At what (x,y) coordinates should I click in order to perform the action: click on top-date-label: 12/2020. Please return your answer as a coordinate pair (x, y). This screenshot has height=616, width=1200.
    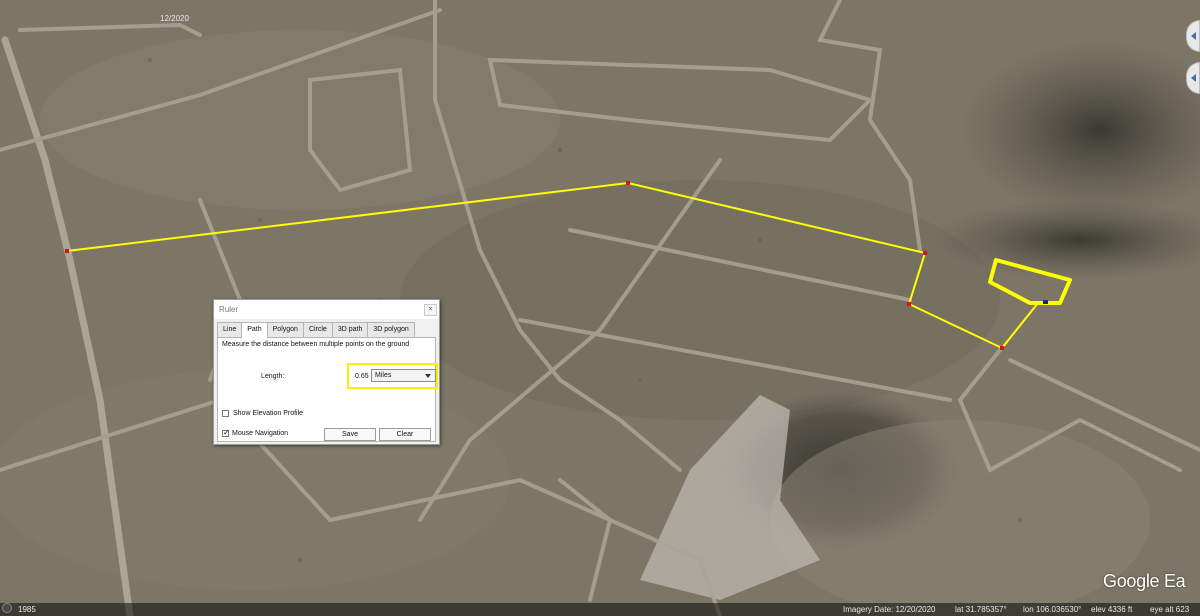
    Looking at the image, I should click on (174, 18).